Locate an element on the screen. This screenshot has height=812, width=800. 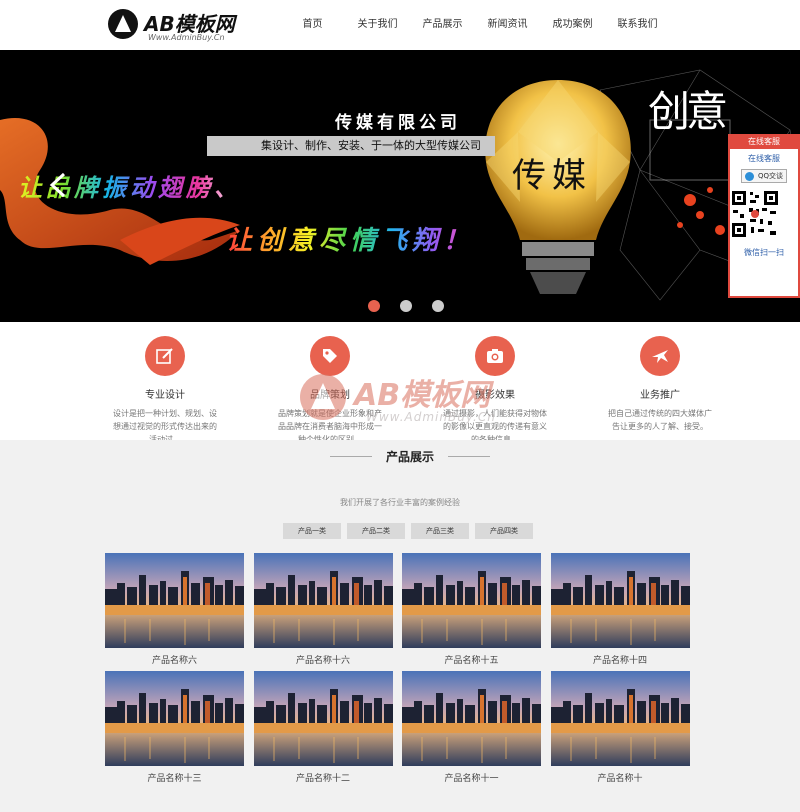
nav-item-contact: 联系我们 is located at coordinates (637, 25).